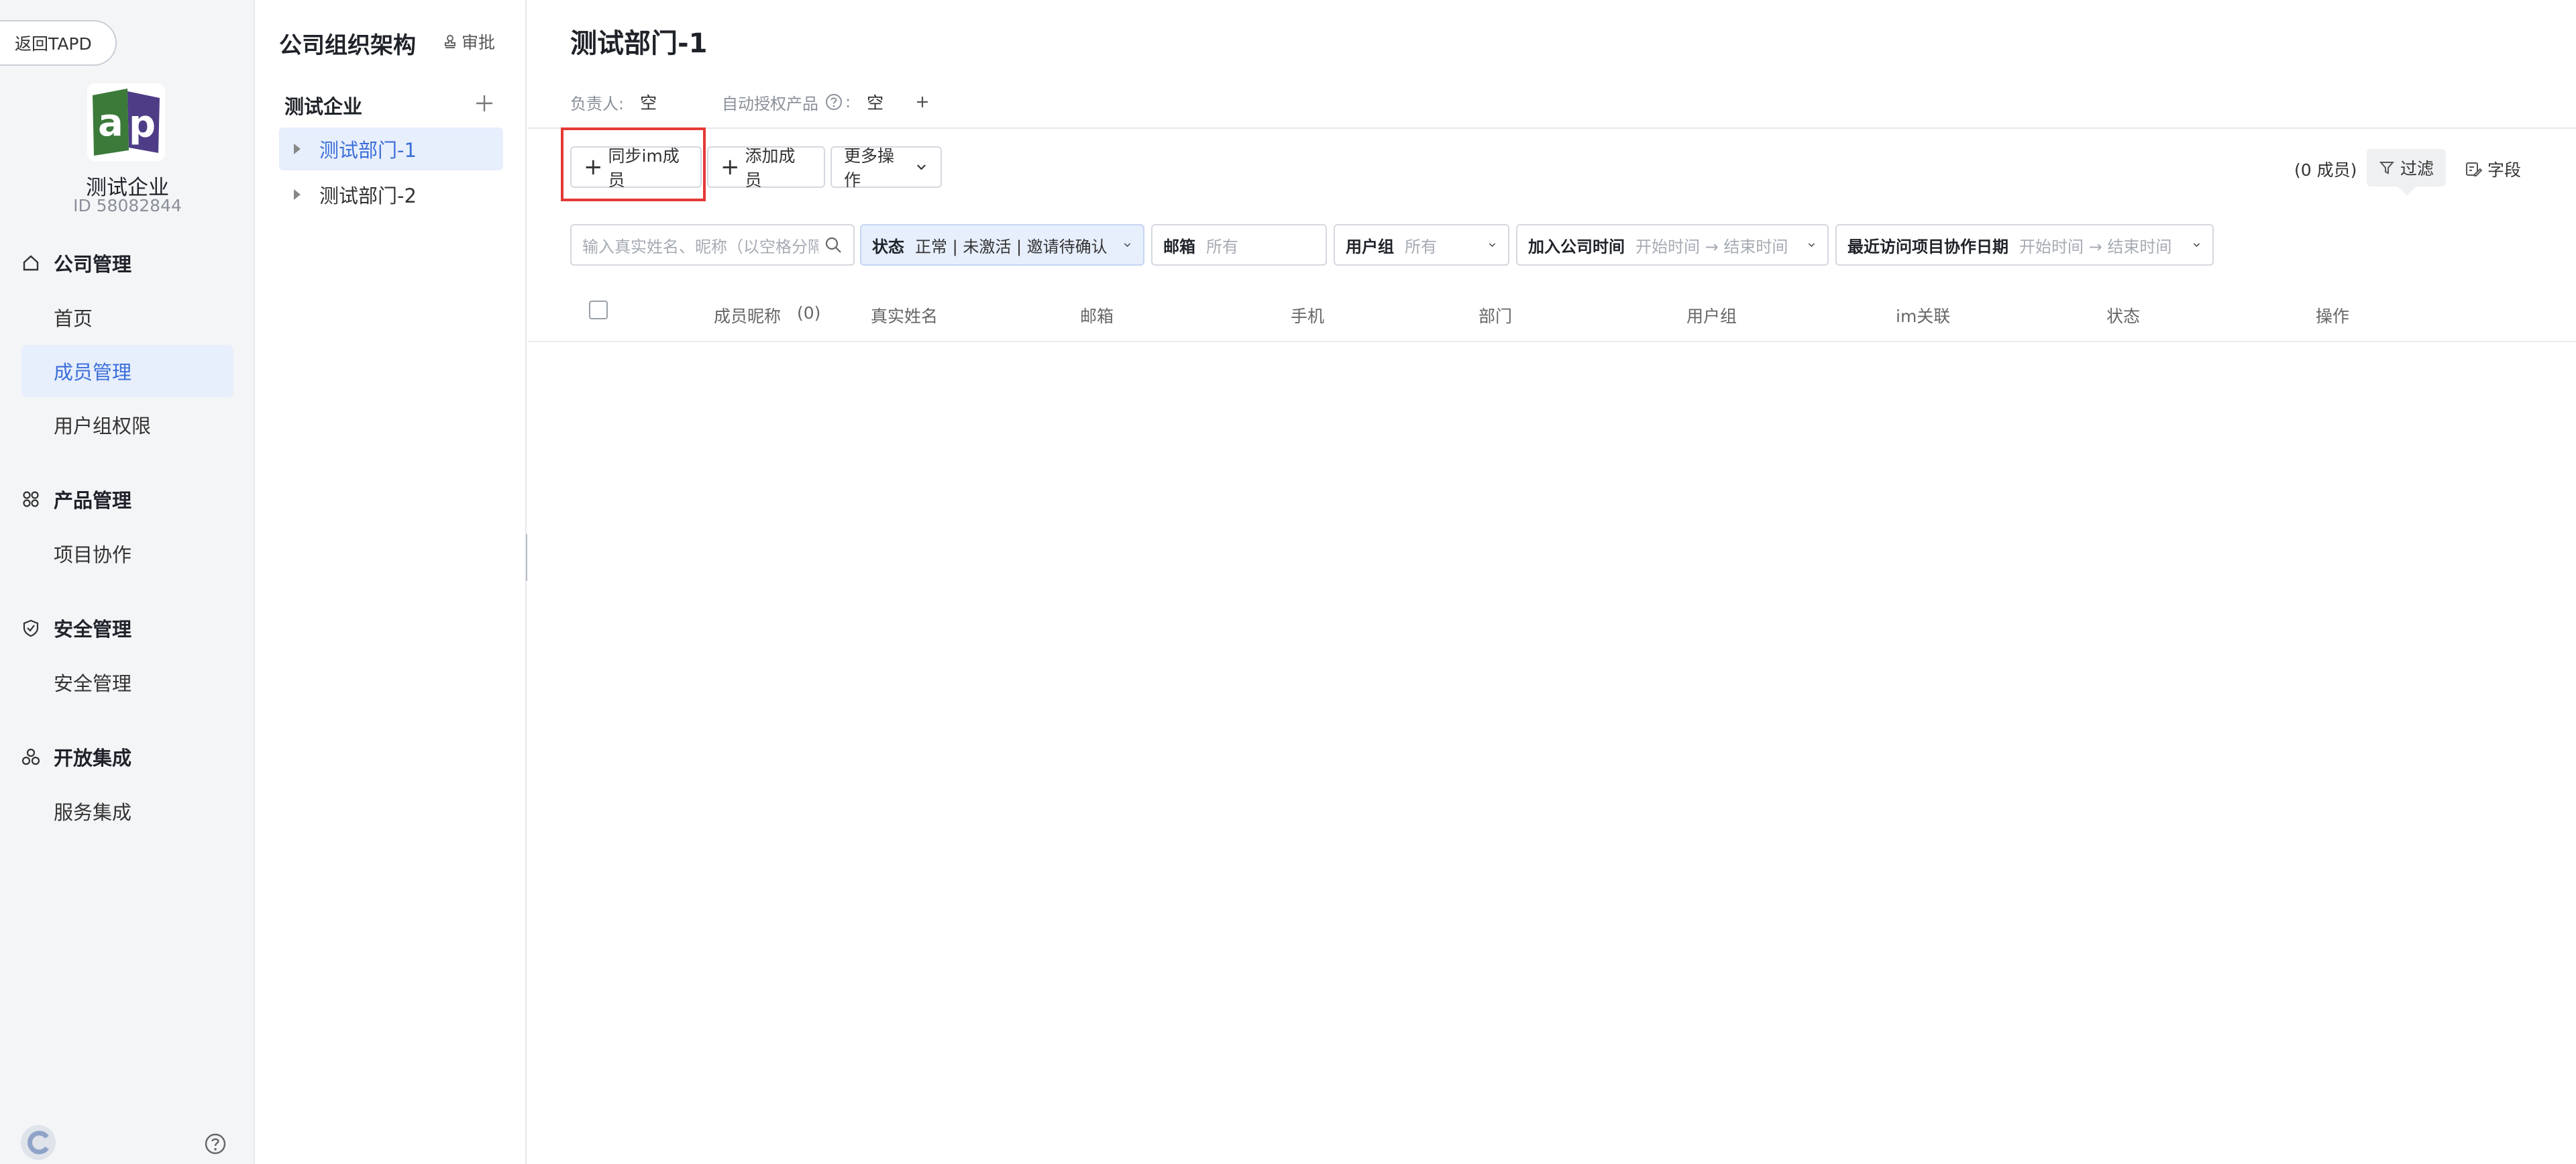 The image size is (2576, 1164). Describe the element at coordinates (127, 425) in the screenshot. I see `nav-item-group-permissions: 用户组权限` at that location.